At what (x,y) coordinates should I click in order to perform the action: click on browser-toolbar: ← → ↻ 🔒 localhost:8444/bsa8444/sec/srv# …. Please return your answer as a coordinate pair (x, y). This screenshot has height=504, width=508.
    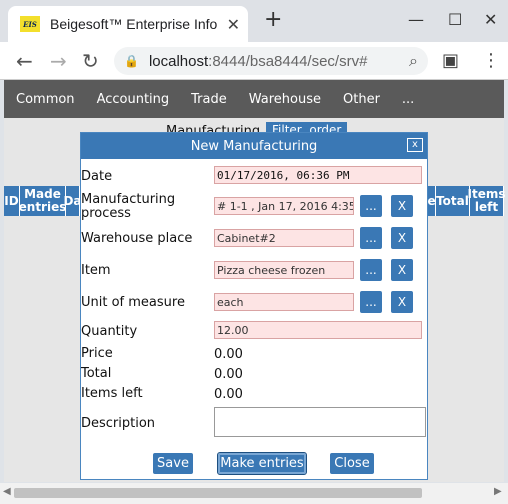
    Looking at the image, I should click on (254, 61).